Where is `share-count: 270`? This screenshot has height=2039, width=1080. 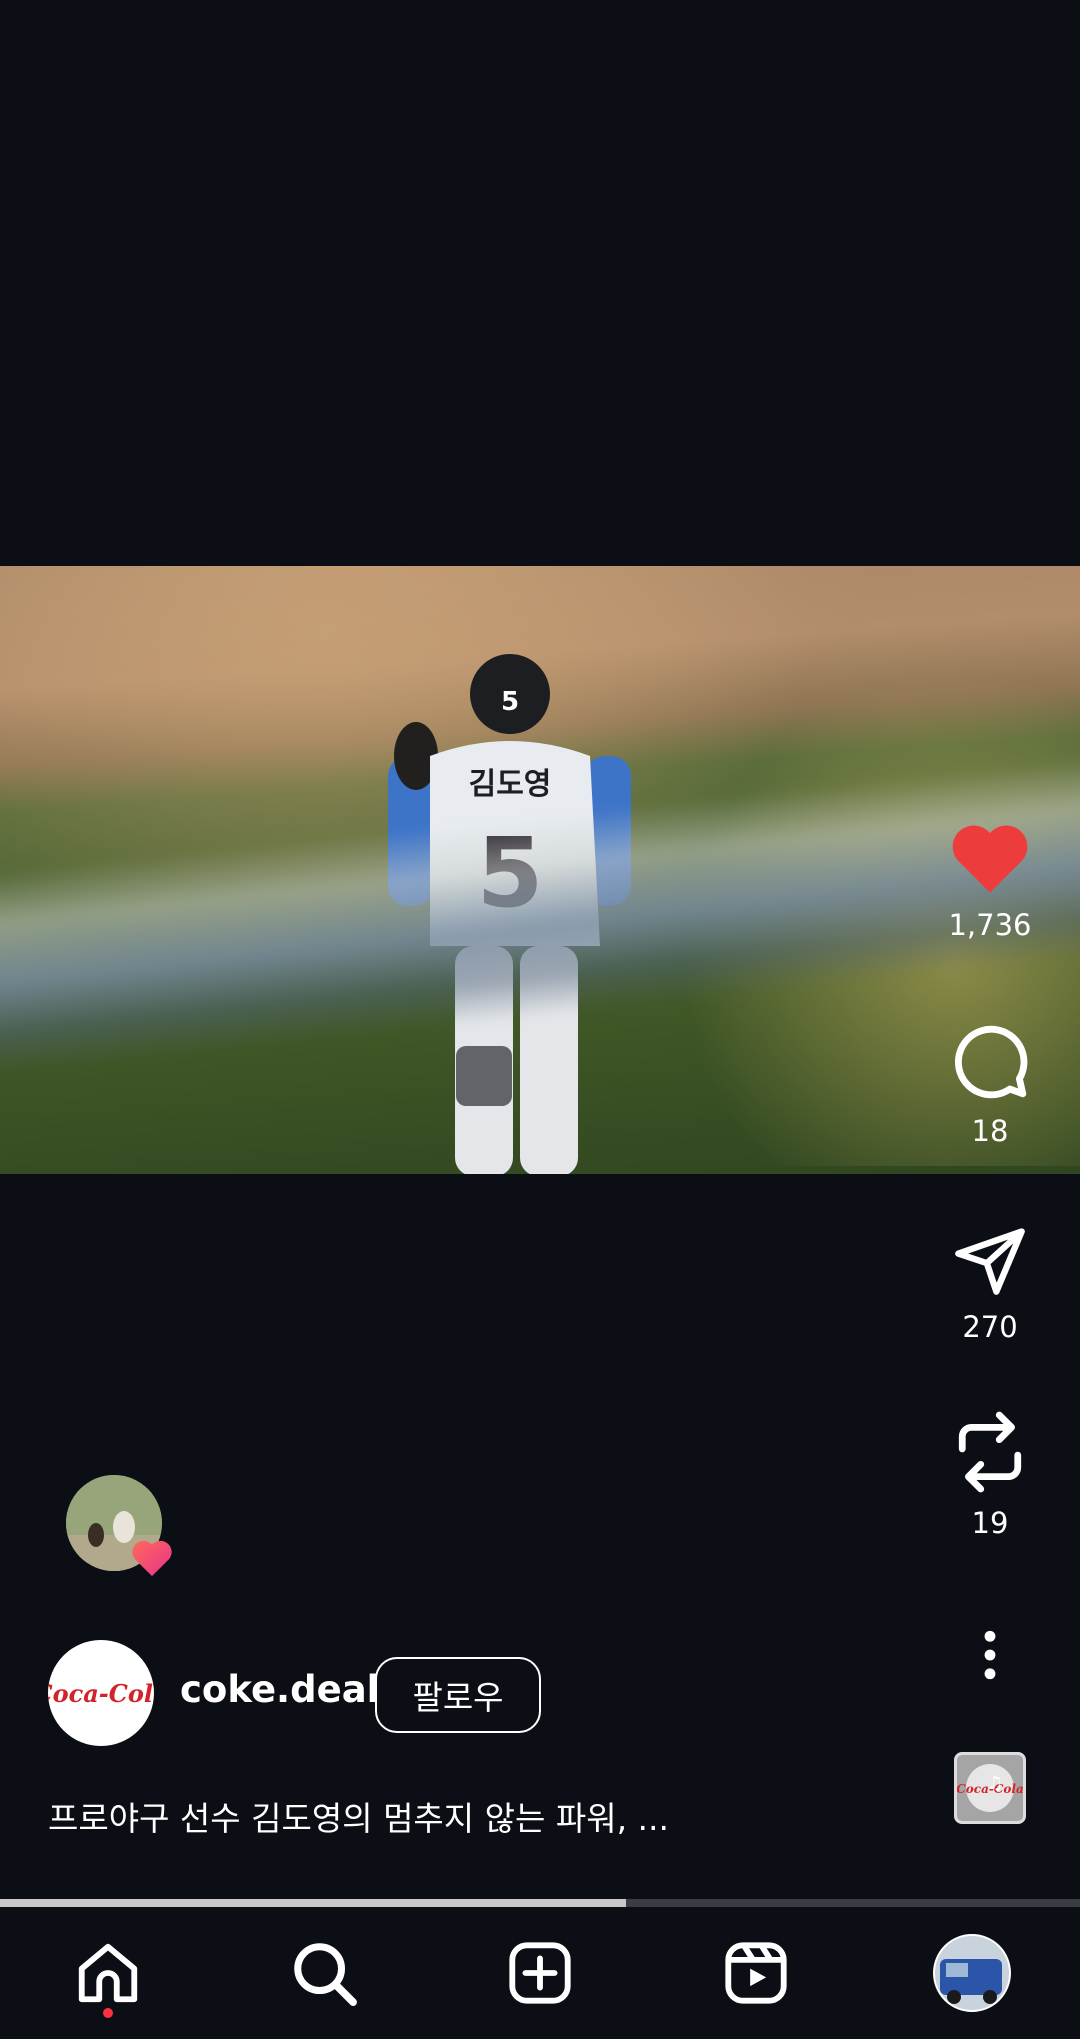 share-count: 270 is located at coordinates (990, 1327).